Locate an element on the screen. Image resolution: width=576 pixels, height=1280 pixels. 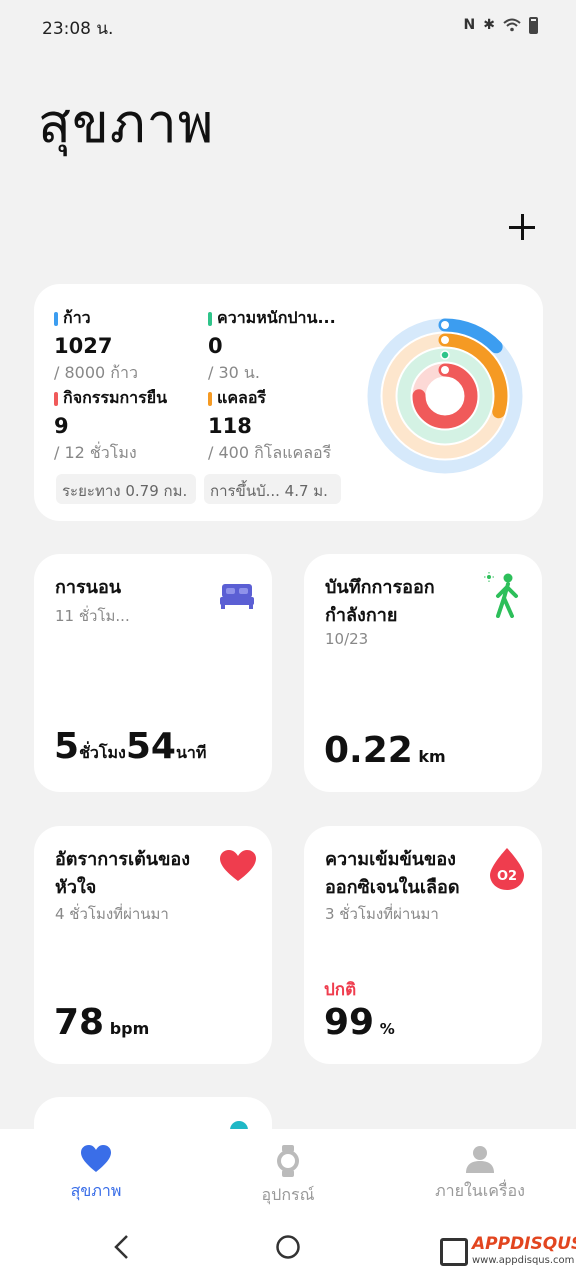
calories-value: 118 is located at coordinates (230, 426).